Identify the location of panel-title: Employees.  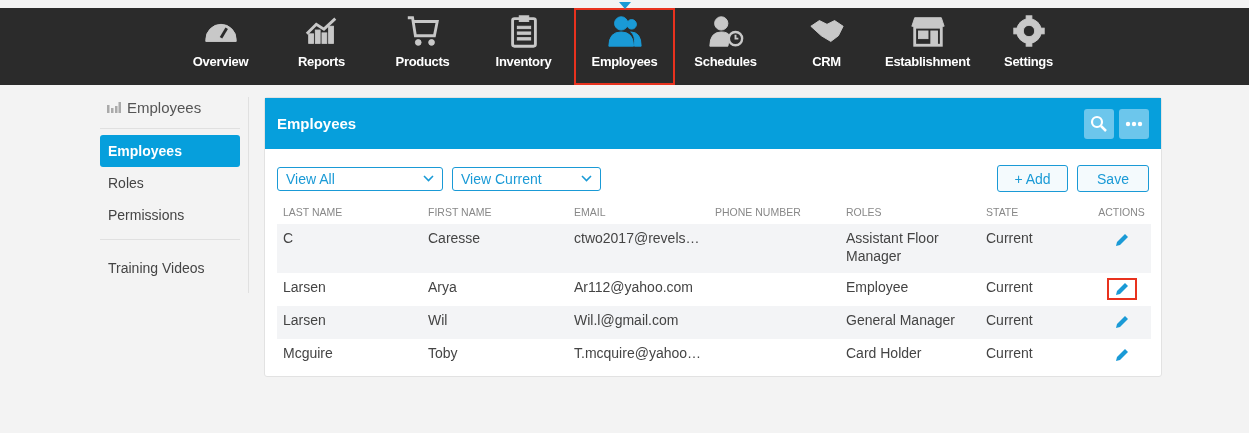
(317, 123).